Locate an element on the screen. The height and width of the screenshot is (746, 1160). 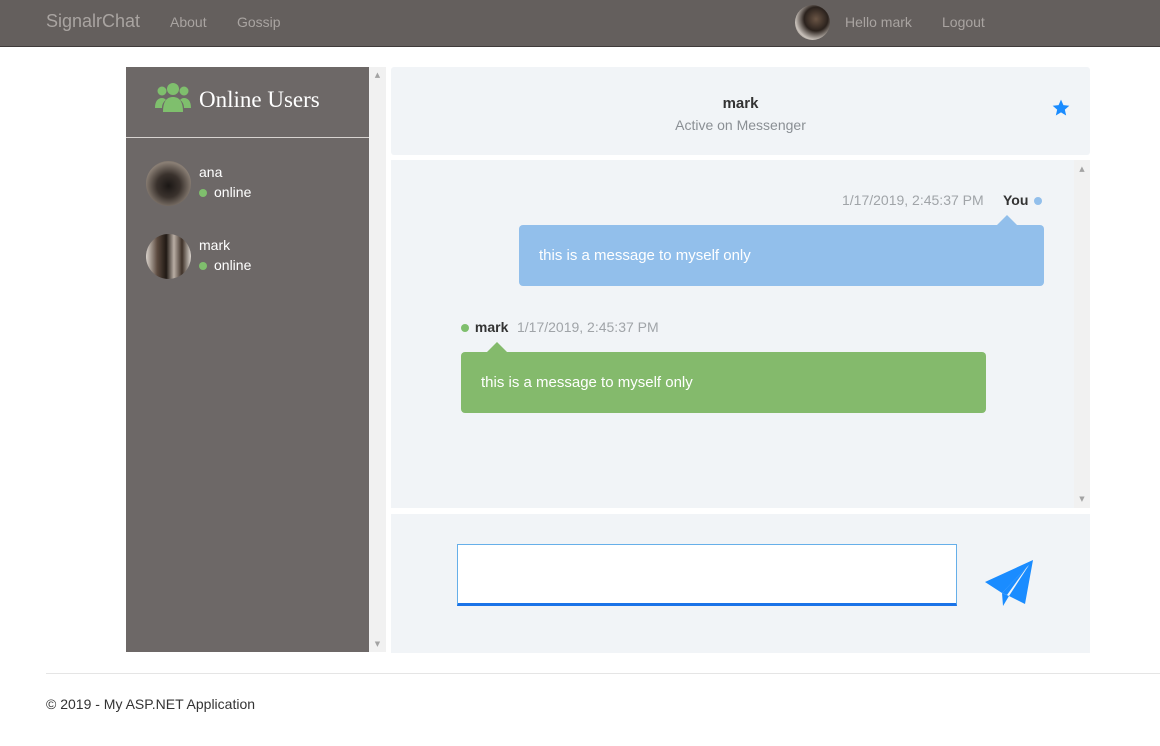
brand-link: SignalrChat is located at coordinates (93, 21).